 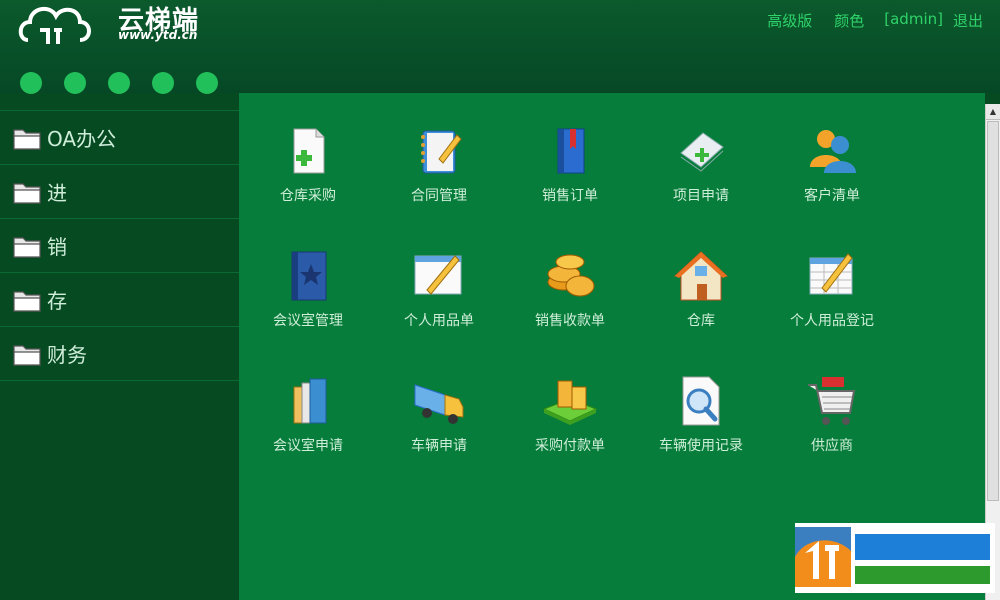 What do you see at coordinates (67, 355) in the screenshot?
I see `sidebar-item-label: 财务` at bounding box center [67, 355].